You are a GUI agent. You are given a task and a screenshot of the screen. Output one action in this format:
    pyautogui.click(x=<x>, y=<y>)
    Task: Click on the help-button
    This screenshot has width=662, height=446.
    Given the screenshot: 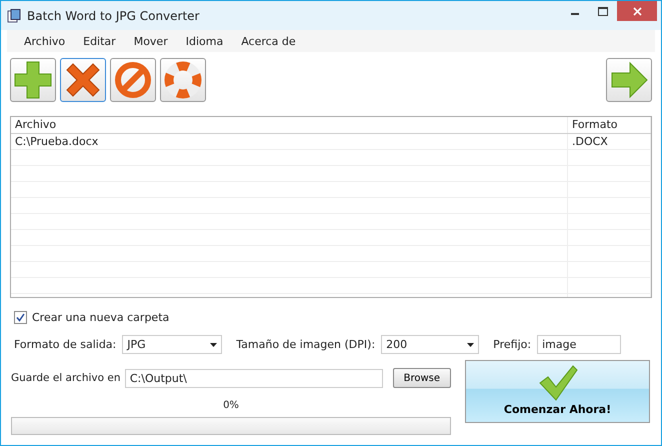 What is the action you would take?
    pyautogui.click(x=183, y=80)
    